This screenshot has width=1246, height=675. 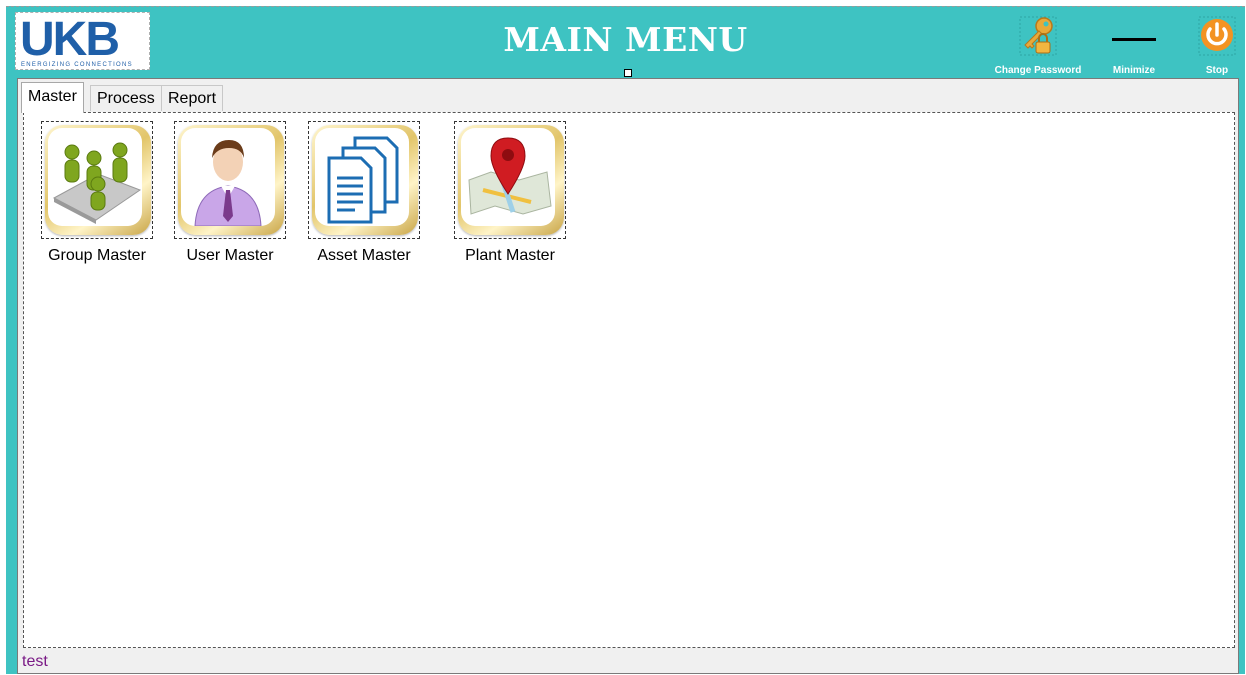 What do you see at coordinates (126, 98) in the screenshot?
I see `tab-process: Process` at bounding box center [126, 98].